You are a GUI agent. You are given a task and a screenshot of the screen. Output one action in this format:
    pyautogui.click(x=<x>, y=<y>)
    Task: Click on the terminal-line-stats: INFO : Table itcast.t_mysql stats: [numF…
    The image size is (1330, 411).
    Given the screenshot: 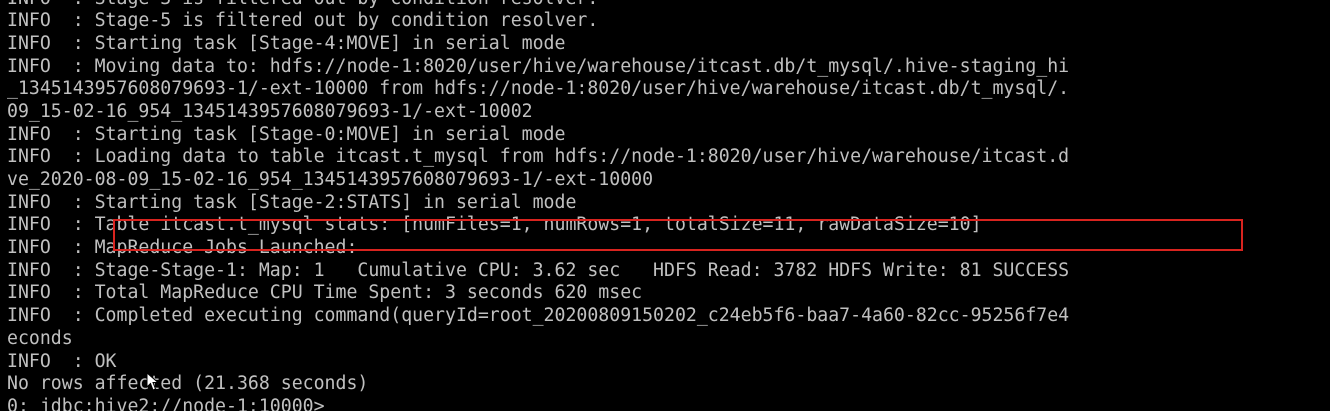 What is the action you would take?
    pyautogui.click(x=494, y=225)
    